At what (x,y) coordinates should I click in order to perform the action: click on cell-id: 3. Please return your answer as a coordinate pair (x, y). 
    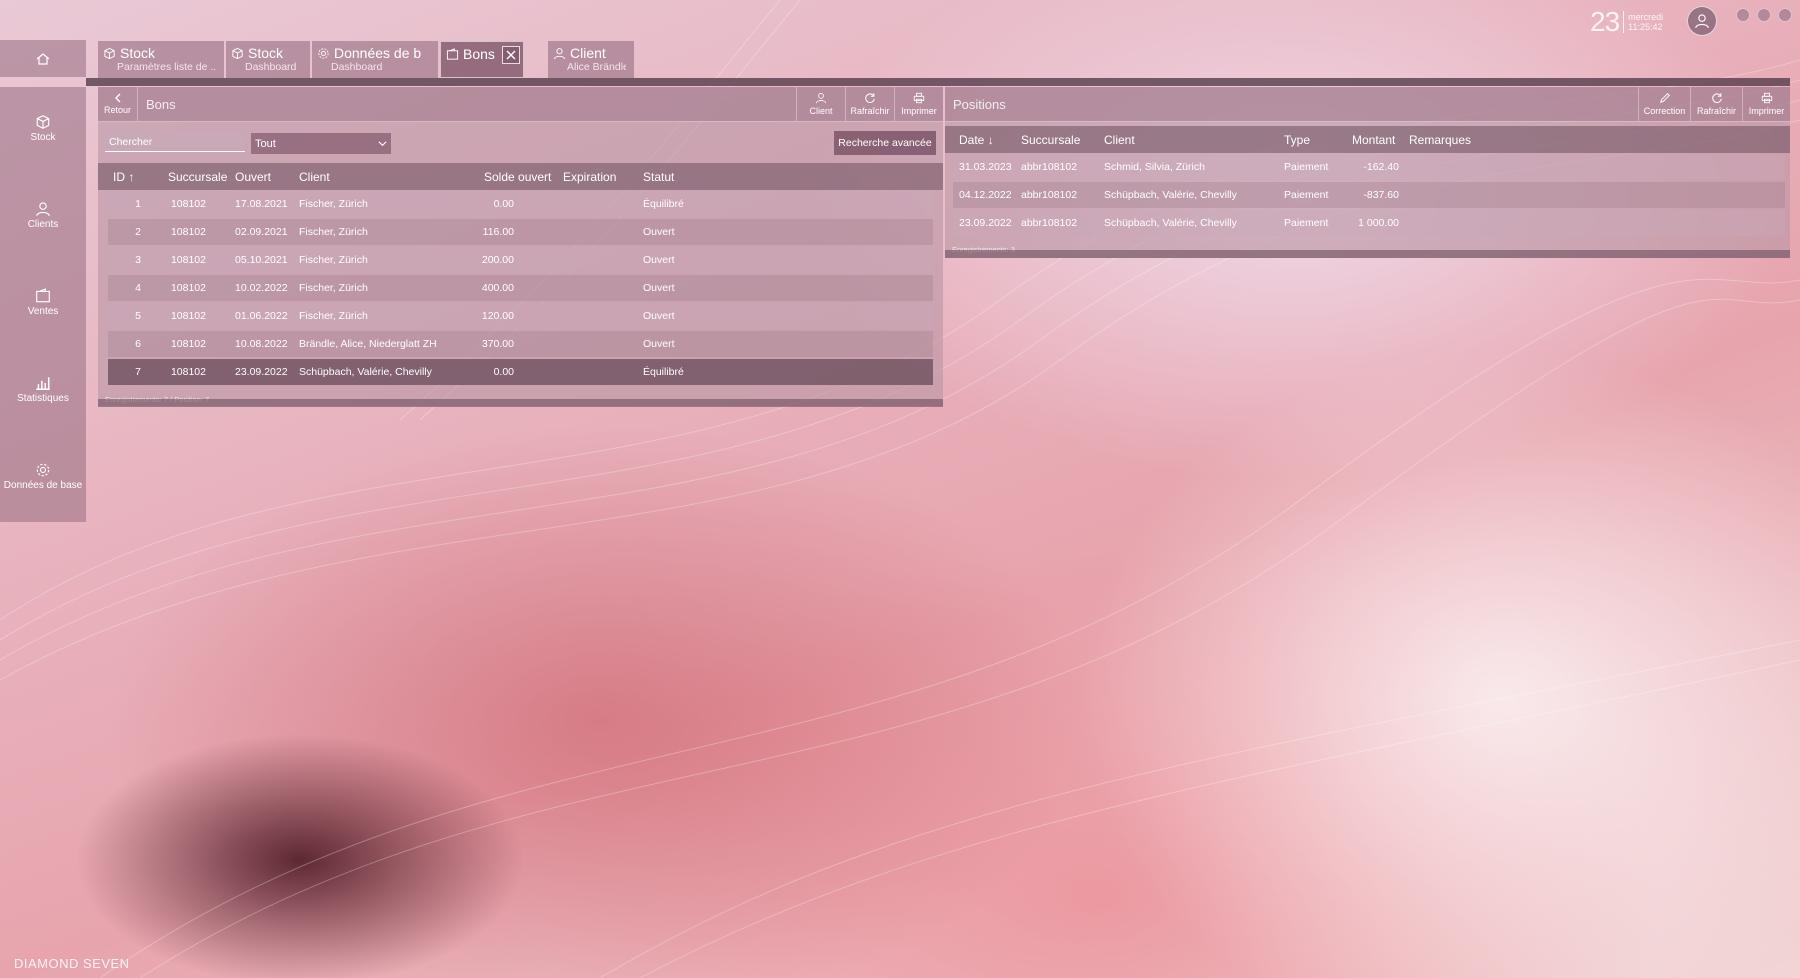
    Looking at the image, I should click on (138, 260).